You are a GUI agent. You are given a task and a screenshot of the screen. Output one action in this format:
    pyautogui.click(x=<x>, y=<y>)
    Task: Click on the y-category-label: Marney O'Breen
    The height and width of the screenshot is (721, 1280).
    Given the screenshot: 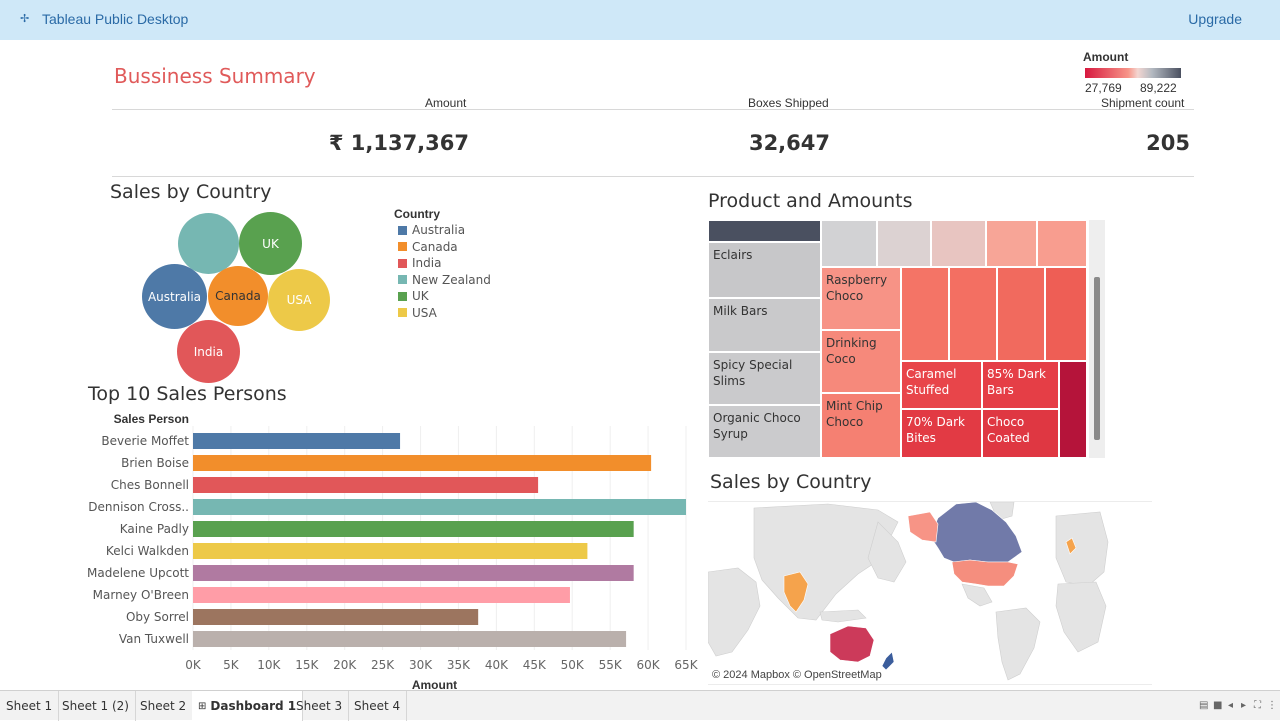 What is the action you would take?
    pyautogui.click(x=141, y=595)
    